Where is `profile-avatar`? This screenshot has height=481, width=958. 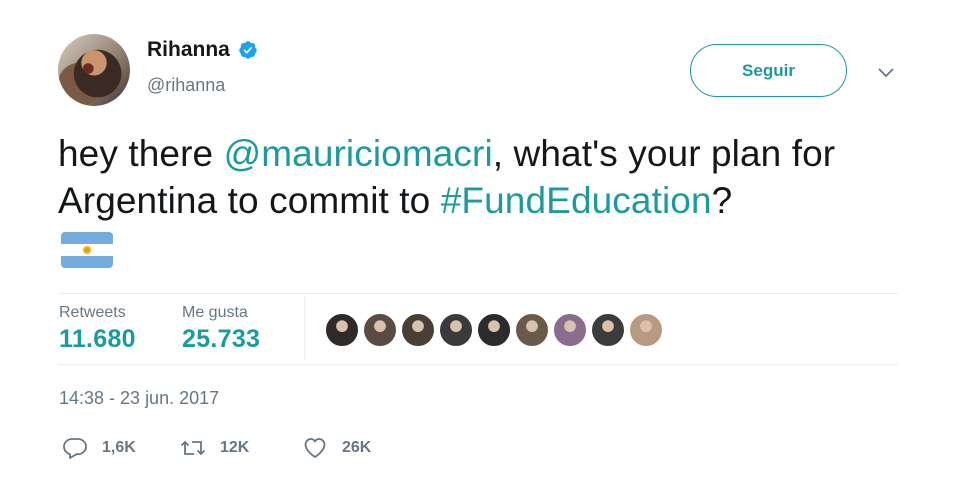 profile-avatar is located at coordinates (94, 70).